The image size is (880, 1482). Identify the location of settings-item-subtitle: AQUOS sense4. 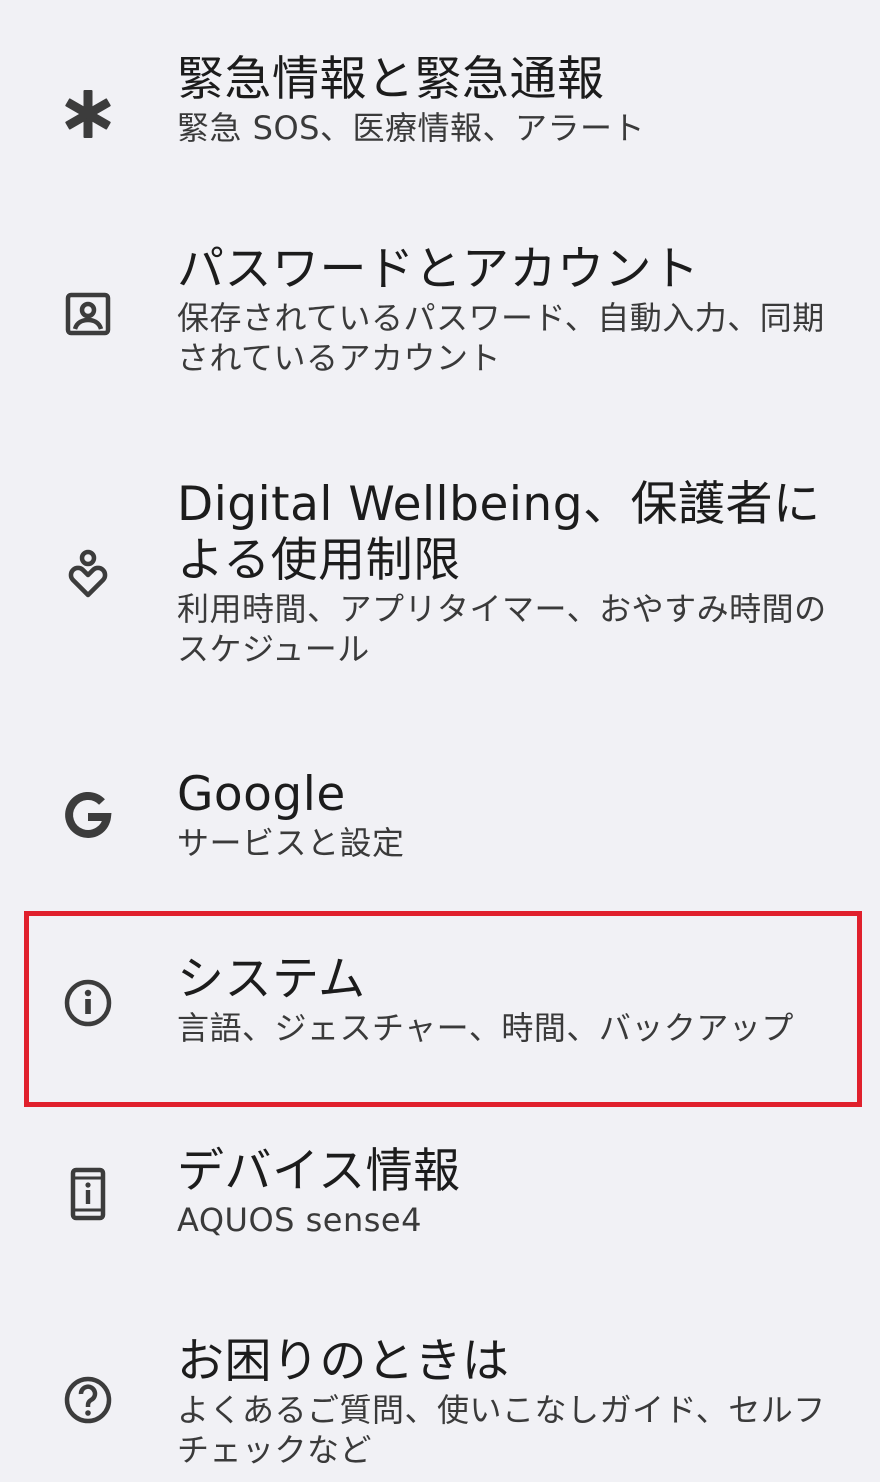
(299, 1220).